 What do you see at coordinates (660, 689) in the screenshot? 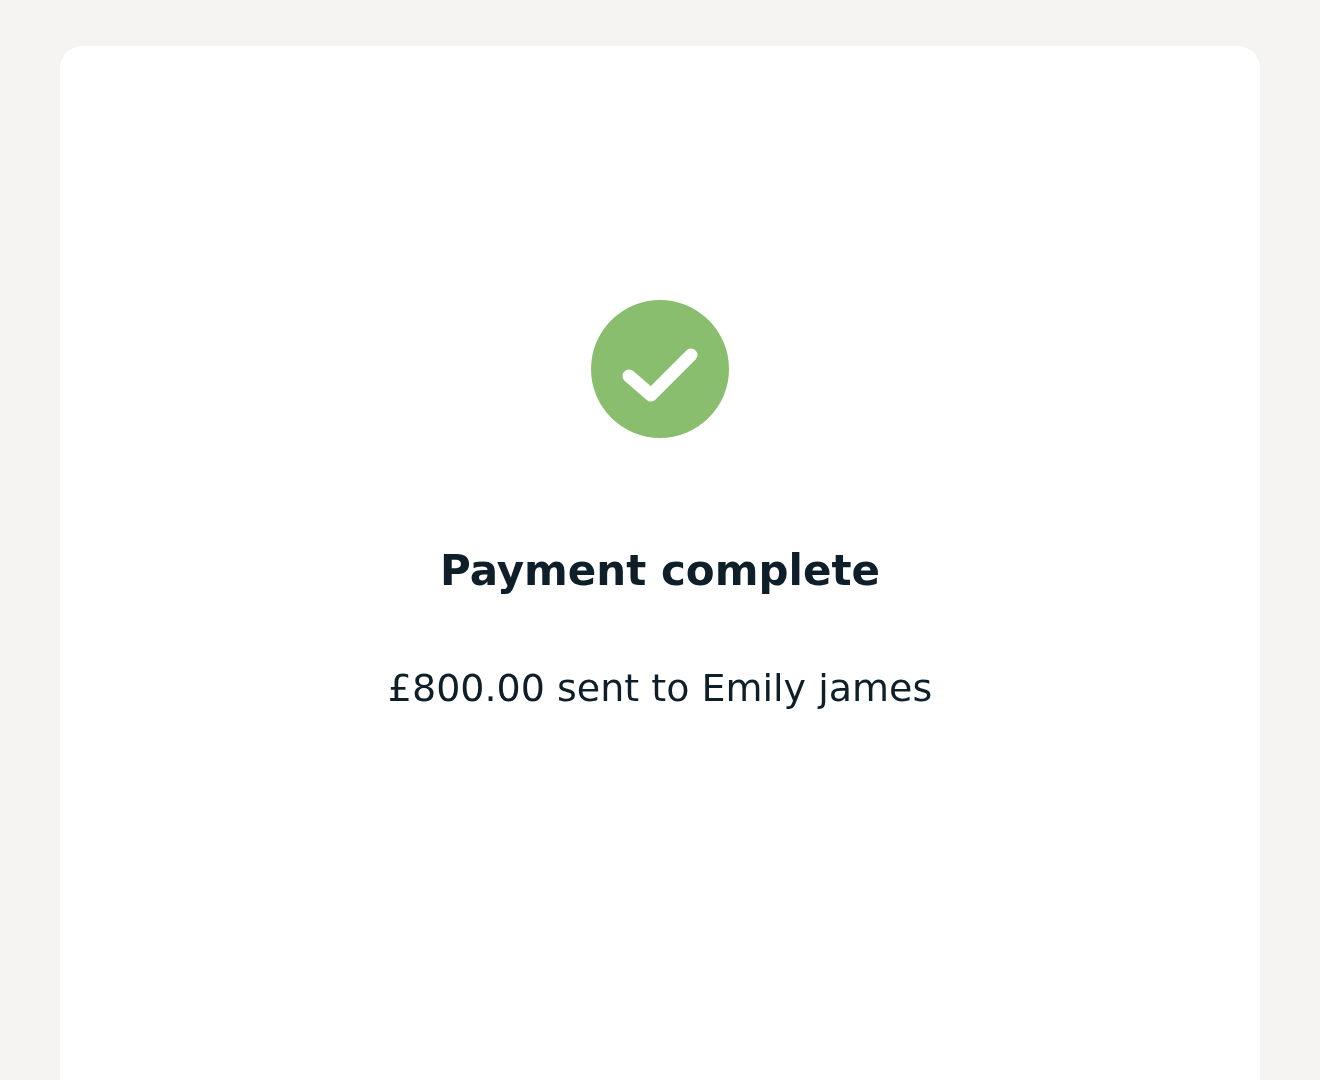
I see `payment-message: £800.00 sent to Emily james` at bounding box center [660, 689].